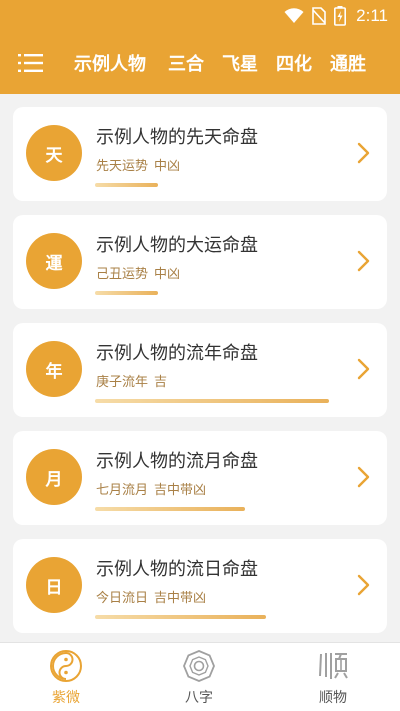  Describe the element at coordinates (122, 274) in the screenshot. I see `fortune-label: 己丑运势` at that location.